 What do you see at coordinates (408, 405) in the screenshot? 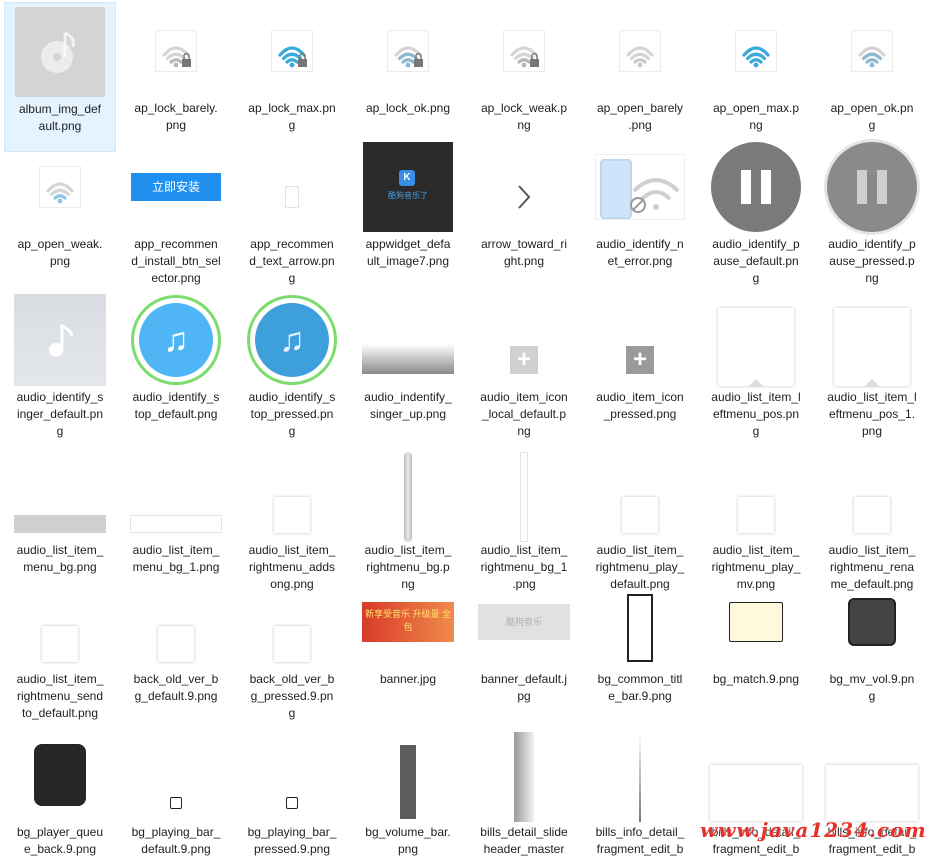
I see `file-name-label: audio_indentify_ singer_up.png` at bounding box center [408, 405].